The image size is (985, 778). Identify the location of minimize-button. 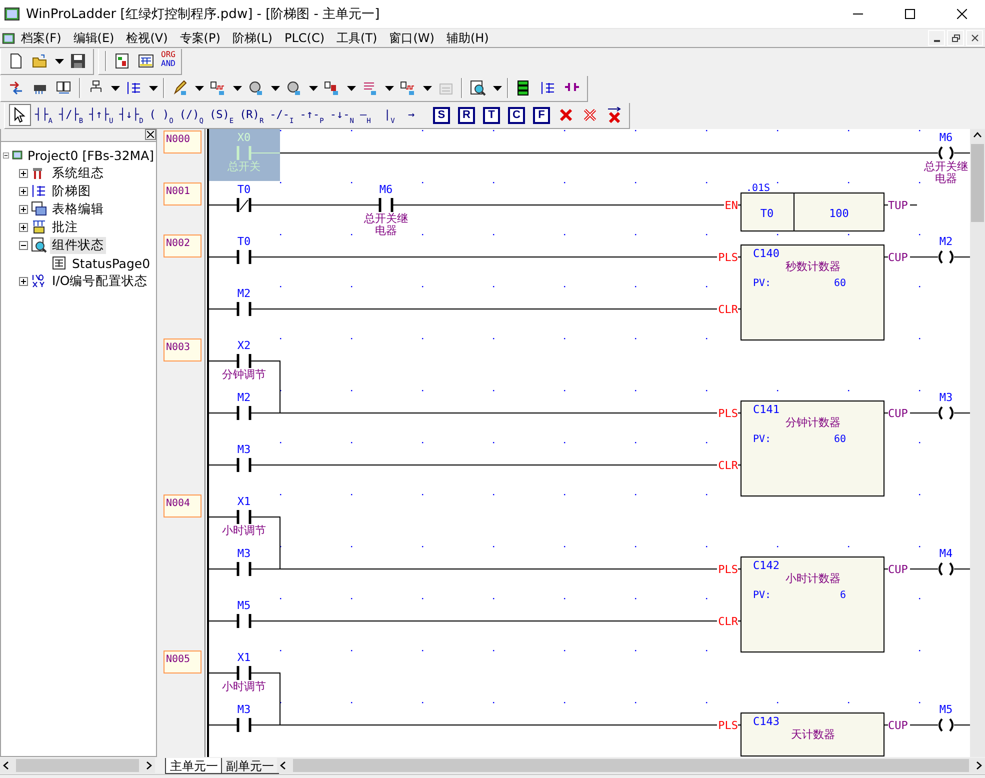
(936, 38).